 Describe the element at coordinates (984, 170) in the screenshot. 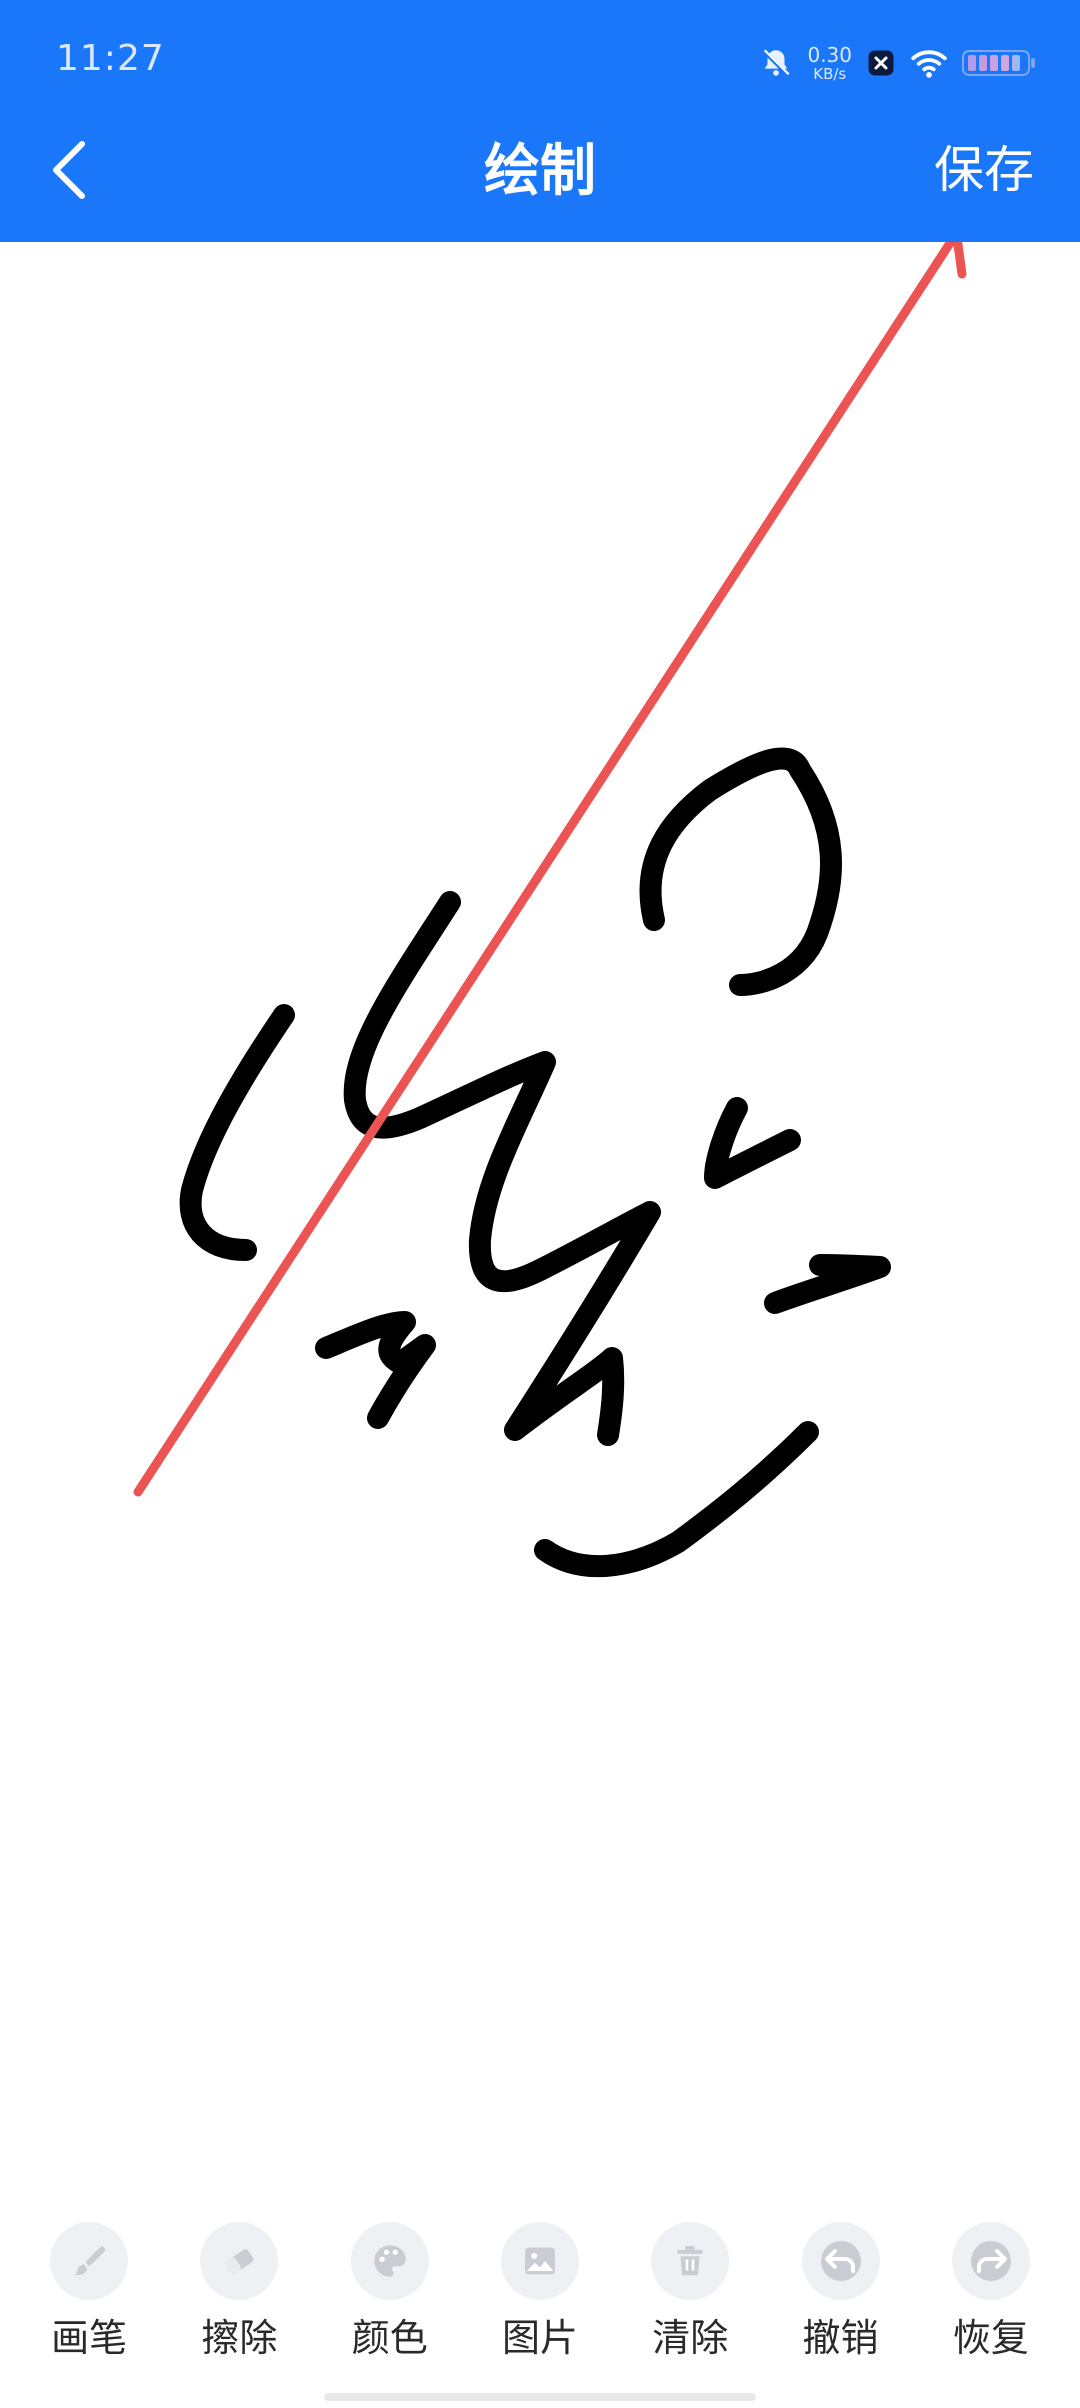

I see `save-button: 保存` at that location.